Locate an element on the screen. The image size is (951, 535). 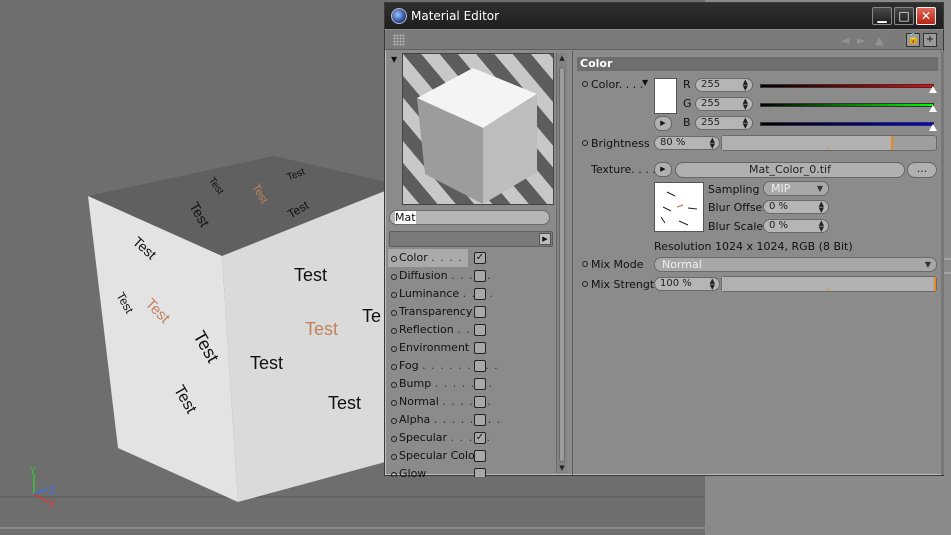
sampling-label: Sampling is located at coordinates (734, 189).